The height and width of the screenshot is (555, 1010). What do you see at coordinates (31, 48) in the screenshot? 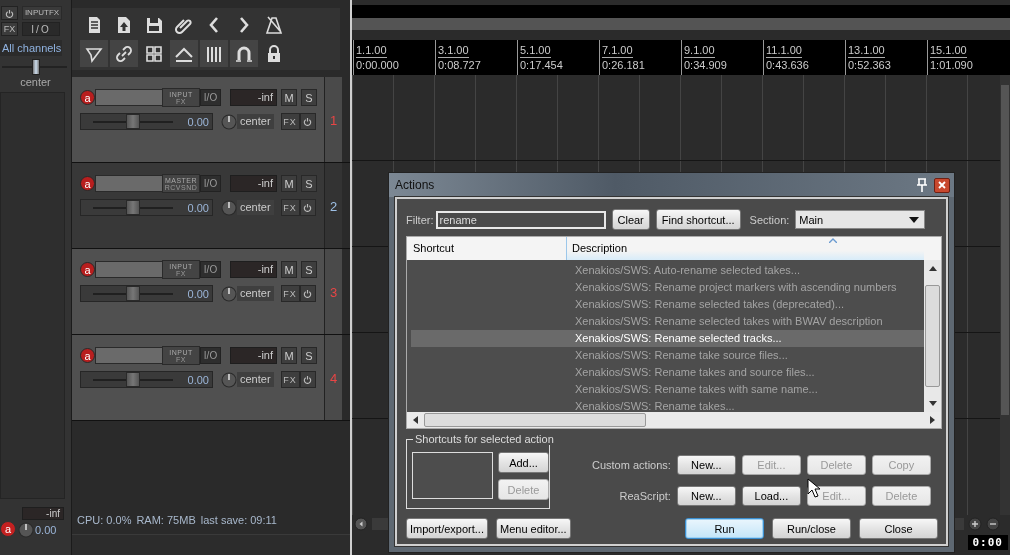
I see `channels-dropdown: All channels` at bounding box center [31, 48].